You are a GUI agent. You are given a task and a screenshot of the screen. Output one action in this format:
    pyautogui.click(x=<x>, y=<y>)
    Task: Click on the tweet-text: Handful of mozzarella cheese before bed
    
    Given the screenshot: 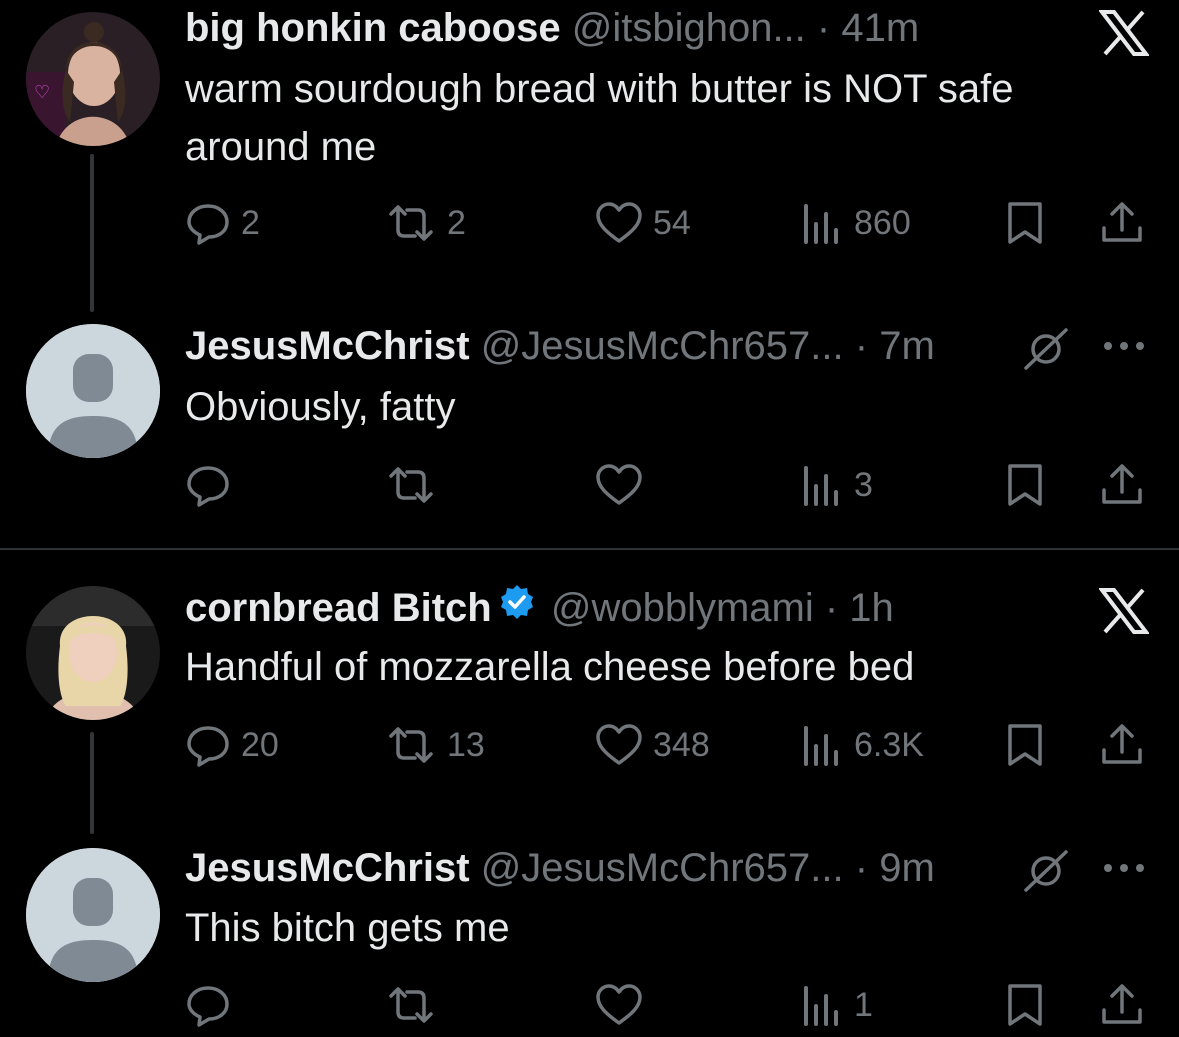 What is the action you would take?
    pyautogui.click(x=550, y=667)
    